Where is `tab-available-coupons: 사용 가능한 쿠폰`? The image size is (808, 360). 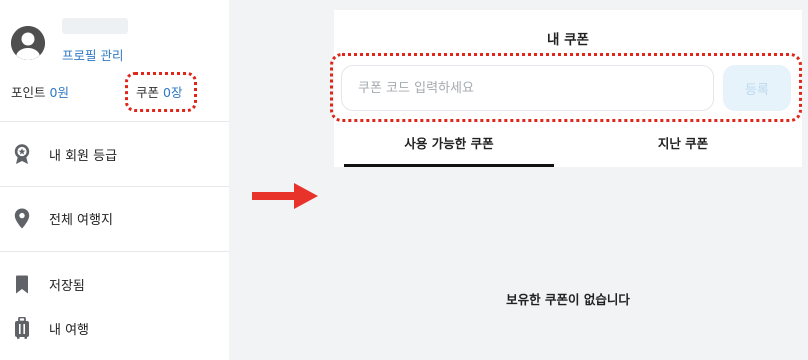
tab-available-coupons: 사용 가능한 쿠폰 is located at coordinates (449, 147).